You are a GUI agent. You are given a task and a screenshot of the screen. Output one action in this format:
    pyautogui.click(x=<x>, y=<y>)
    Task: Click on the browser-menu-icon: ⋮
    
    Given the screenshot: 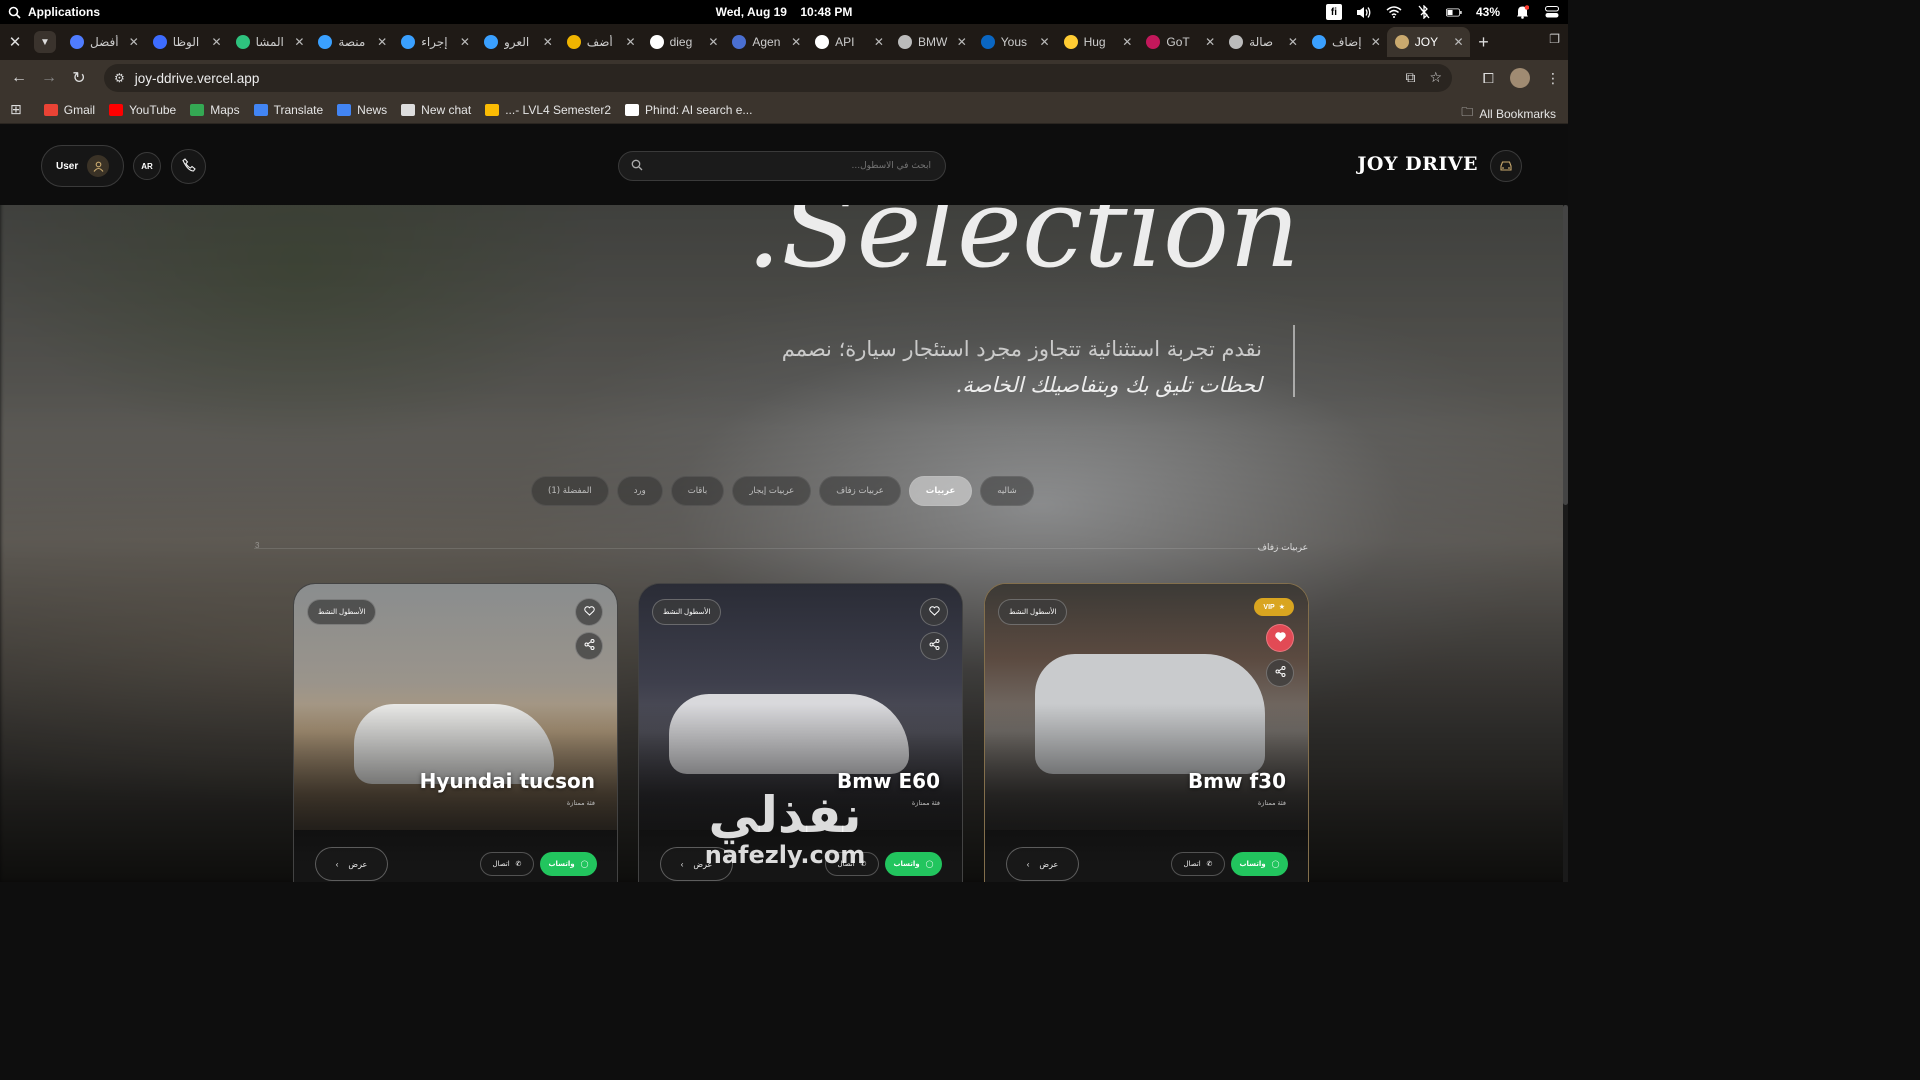 What is the action you would take?
    pyautogui.click(x=1553, y=78)
    